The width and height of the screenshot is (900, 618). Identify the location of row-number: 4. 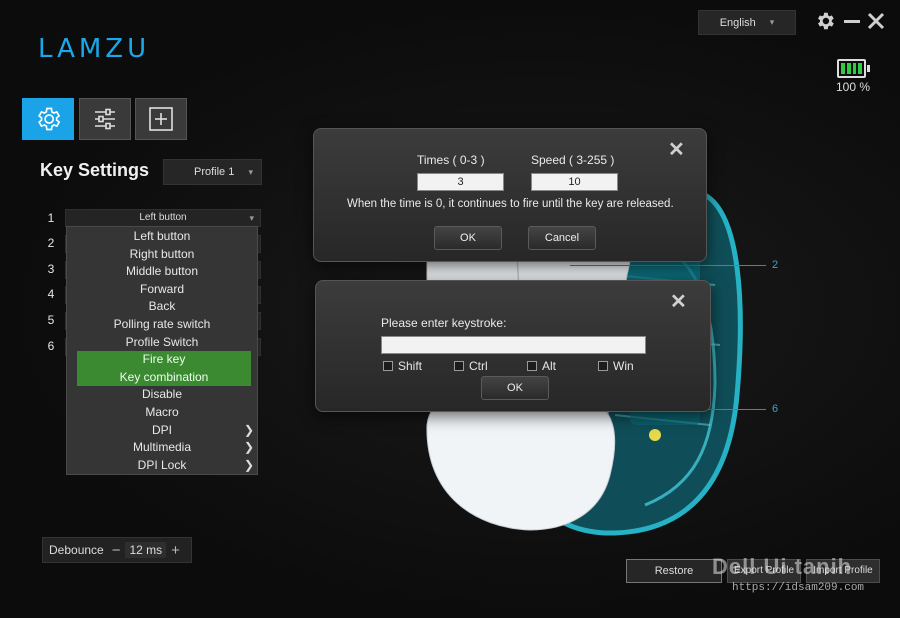
(51, 294).